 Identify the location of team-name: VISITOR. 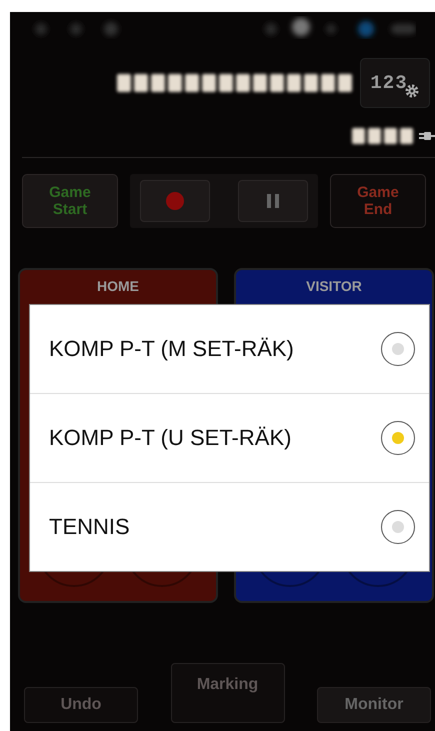
(334, 286).